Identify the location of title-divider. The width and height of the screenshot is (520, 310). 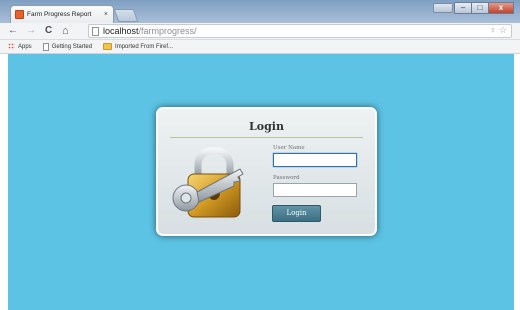
(266, 137).